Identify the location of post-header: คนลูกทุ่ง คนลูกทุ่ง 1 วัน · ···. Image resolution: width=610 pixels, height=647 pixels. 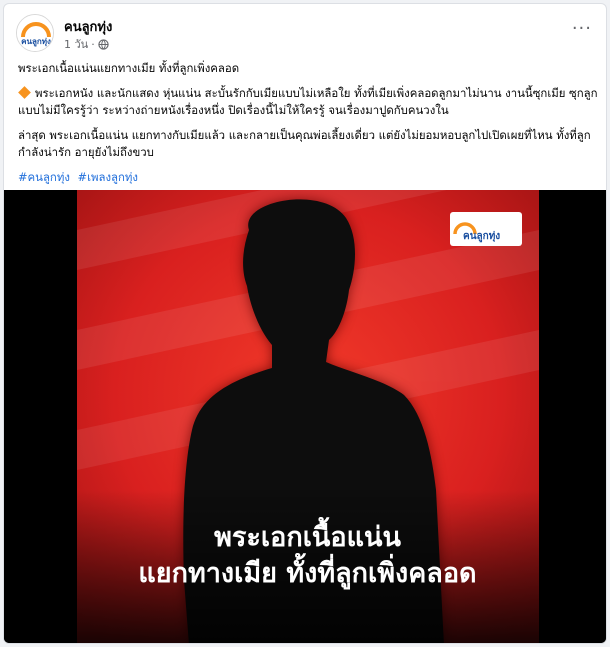
(305, 35).